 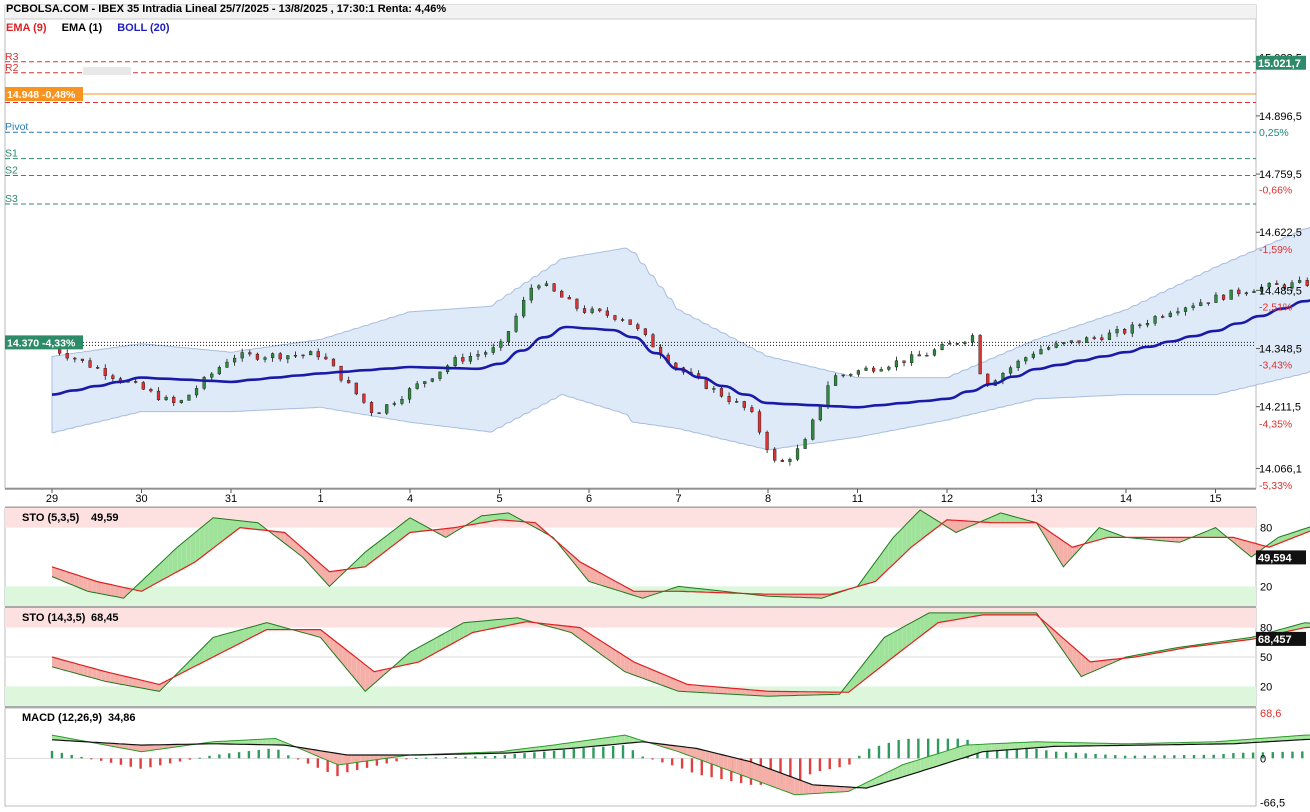 I want to click on macd-plot-area, so click(x=630, y=757).